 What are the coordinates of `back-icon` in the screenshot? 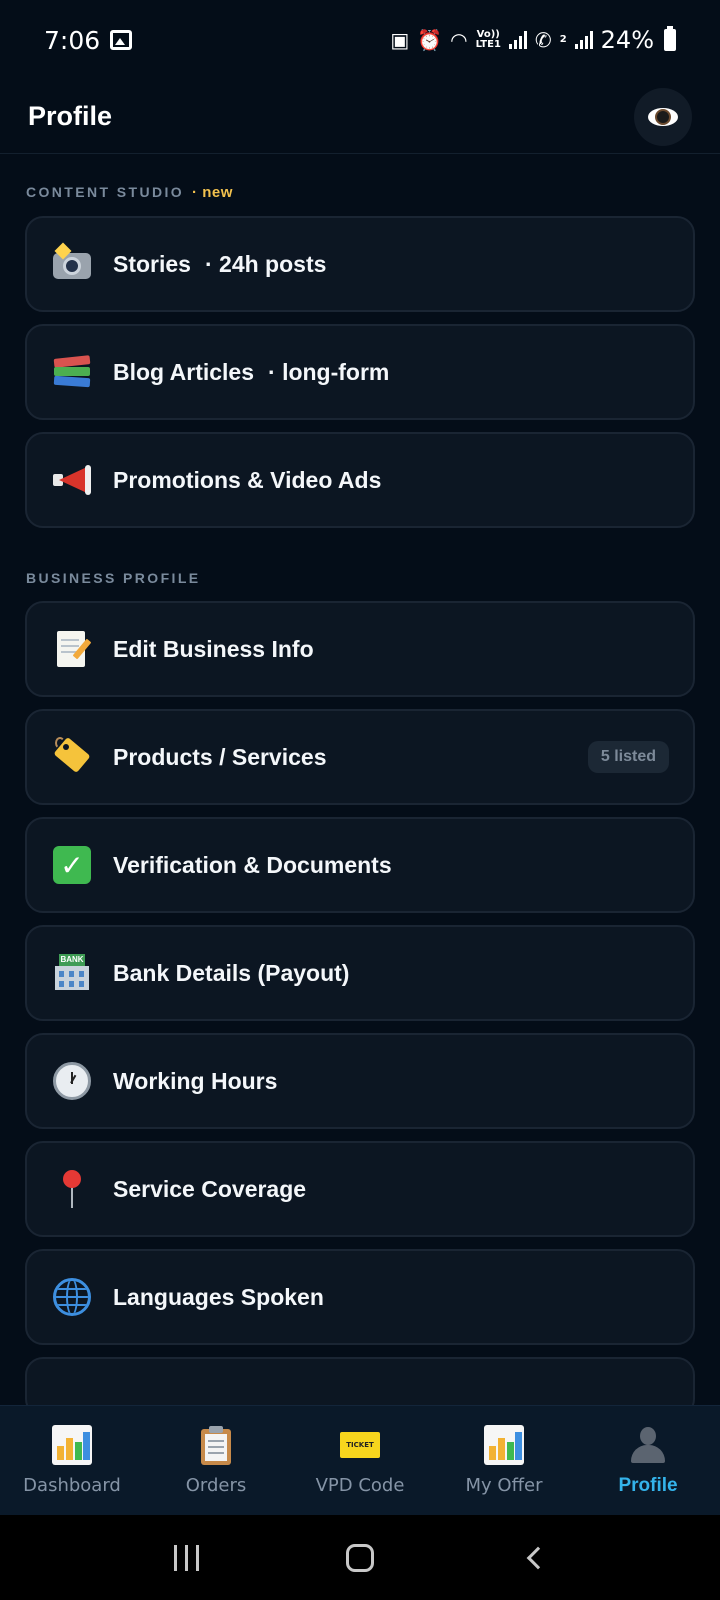 It's located at (538, 1557).